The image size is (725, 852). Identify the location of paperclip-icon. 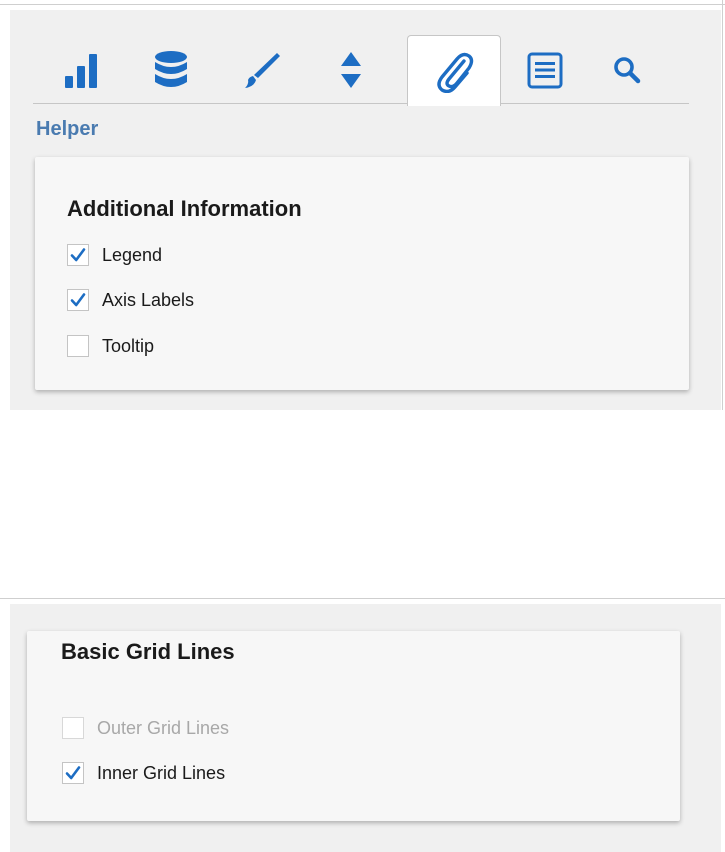
(454, 71).